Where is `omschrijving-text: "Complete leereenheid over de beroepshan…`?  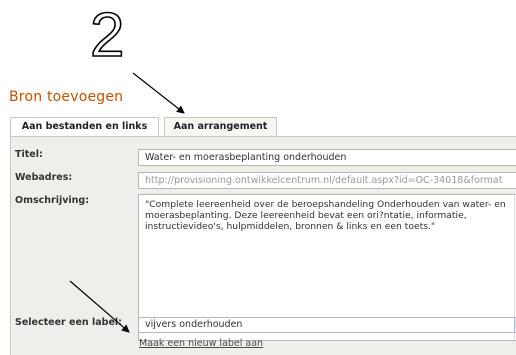
omschrijving-text: "Complete leereenheid over de beroepshan… is located at coordinates (325, 215).